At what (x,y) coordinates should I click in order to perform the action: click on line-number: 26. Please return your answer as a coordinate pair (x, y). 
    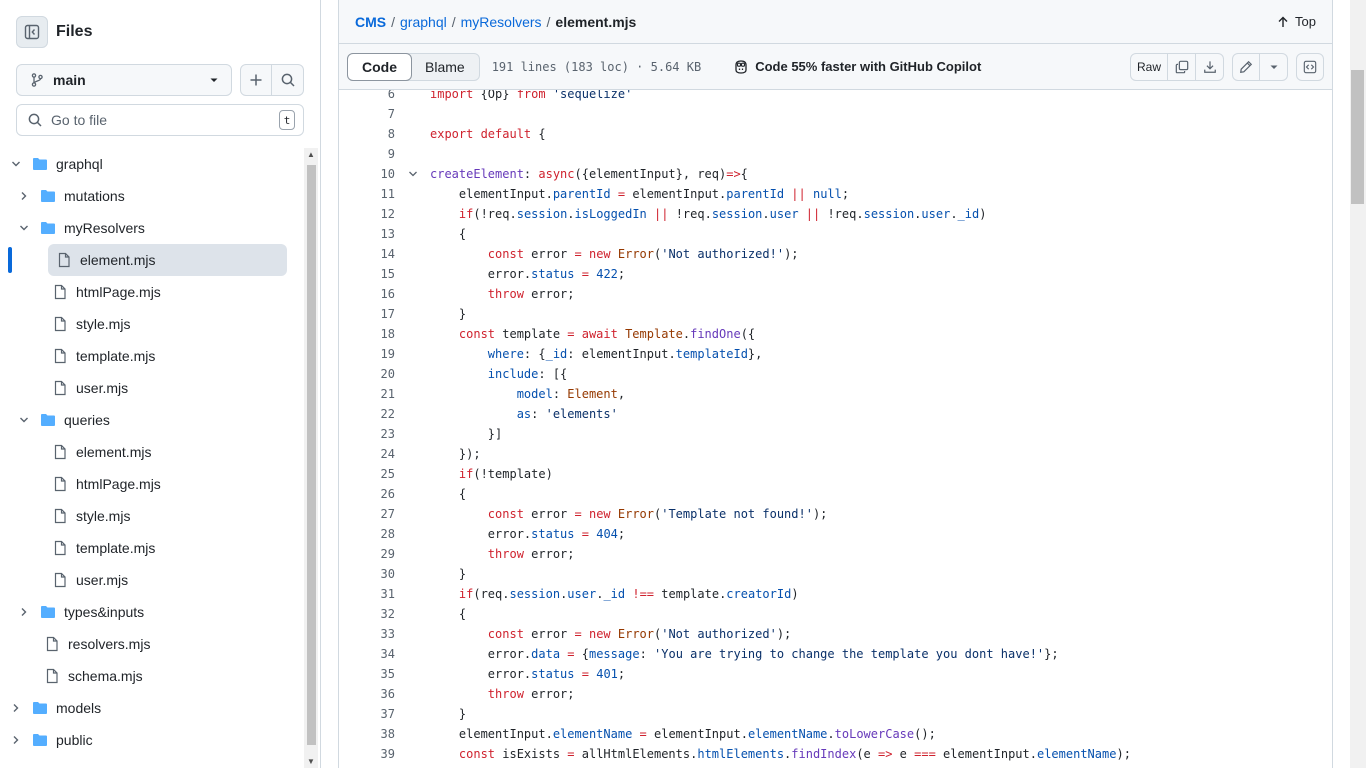
    Looking at the image, I should click on (367, 494).